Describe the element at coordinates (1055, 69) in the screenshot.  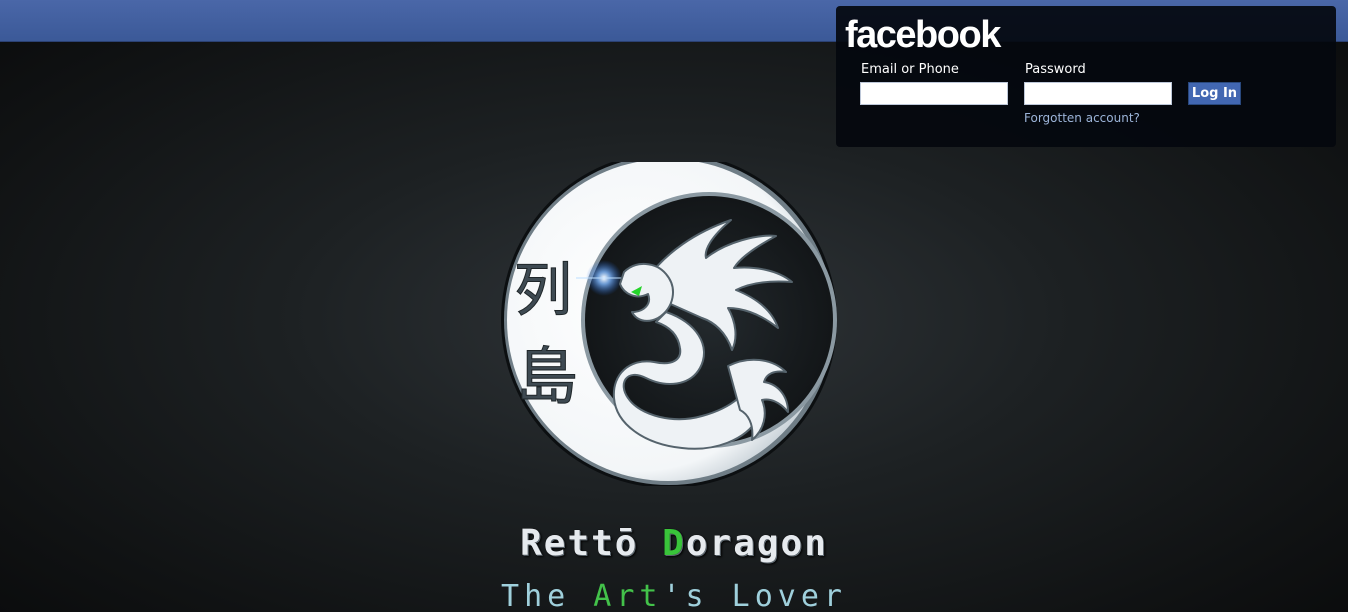
I see `password-label: Password` at that location.